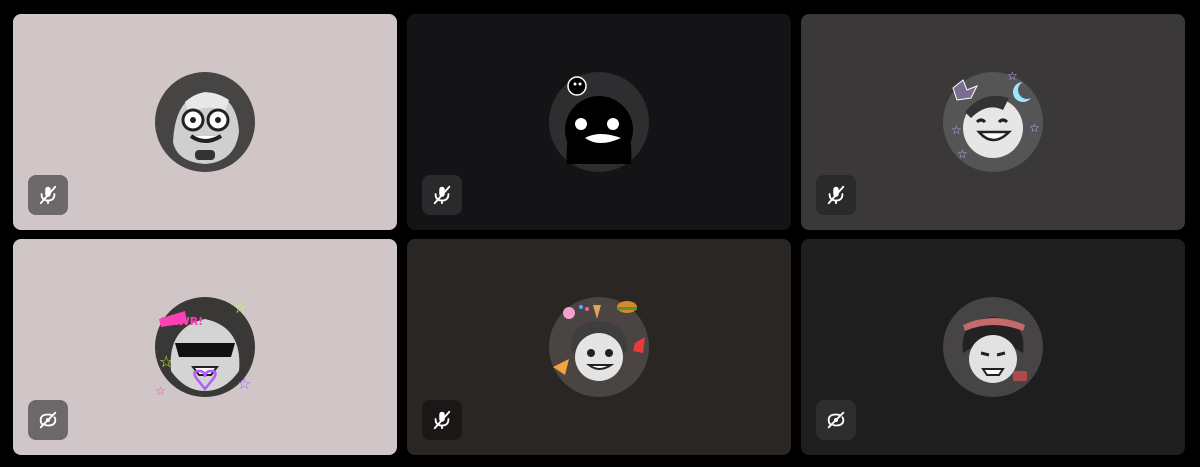  Describe the element at coordinates (182, 321) in the screenshot. I see `svg-text: RAWR!` at that location.